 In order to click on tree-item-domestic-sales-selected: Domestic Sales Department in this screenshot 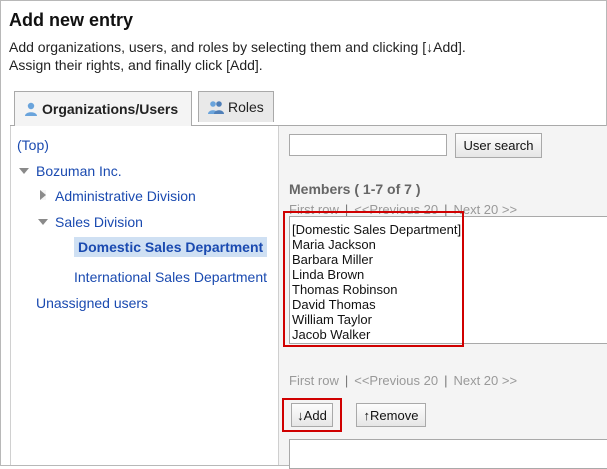, I will do `click(171, 247)`.